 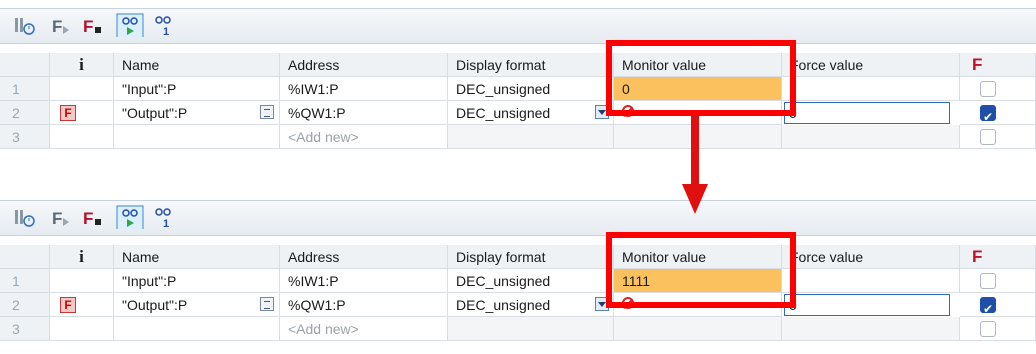 What do you see at coordinates (698, 329) in the screenshot?
I see `monitor-value-cell` at bounding box center [698, 329].